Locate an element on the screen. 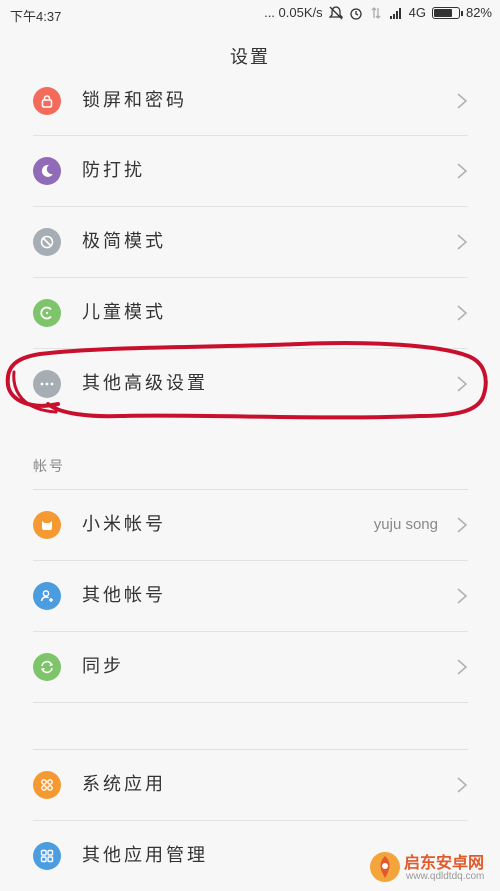  watermark-icon is located at coordinates (385, 867).